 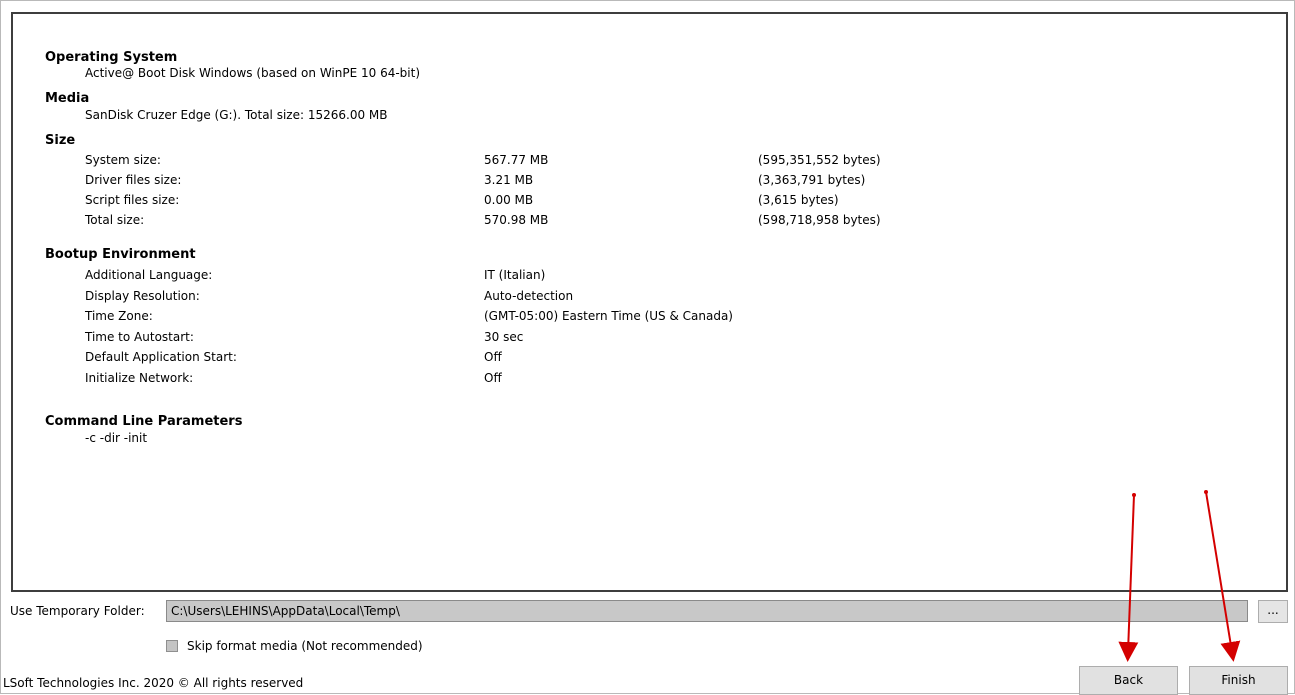 What do you see at coordinates (139, 337) in the screenshot?
I see `bootup-label-autostart: Time to Autostart:` at bounding box center [139, 337].